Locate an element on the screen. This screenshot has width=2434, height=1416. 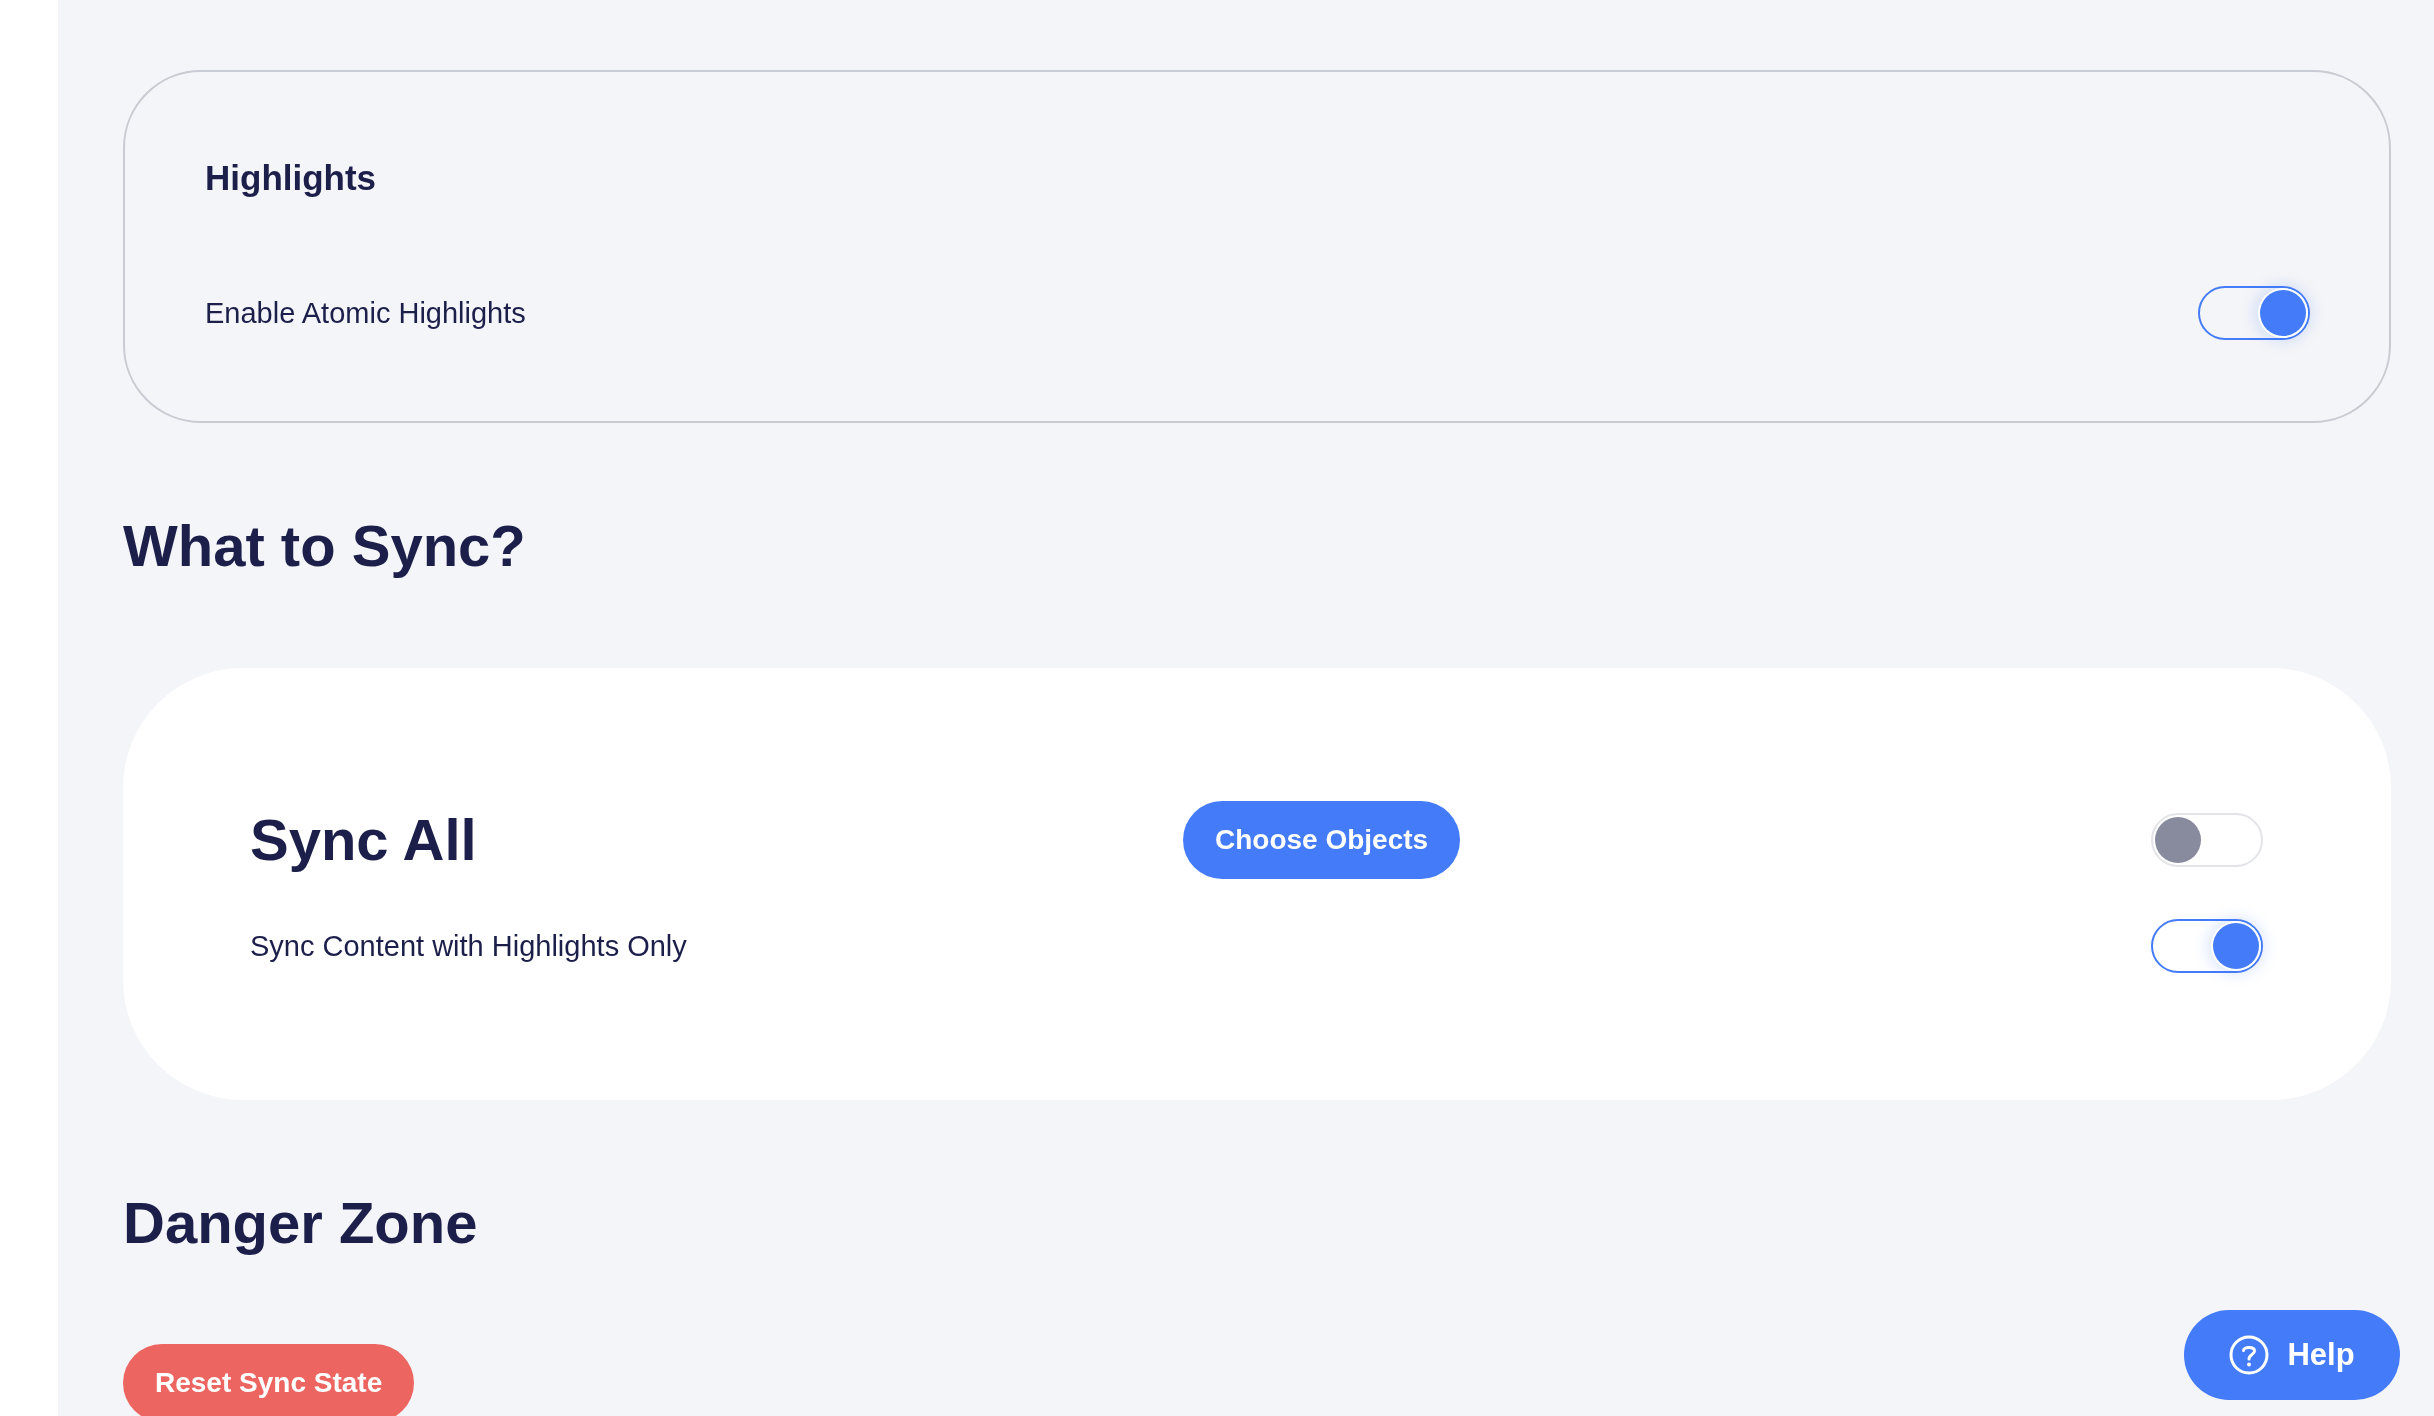
setting-label: Sync Content with Highlights Only is located at coordinates (468, 946).